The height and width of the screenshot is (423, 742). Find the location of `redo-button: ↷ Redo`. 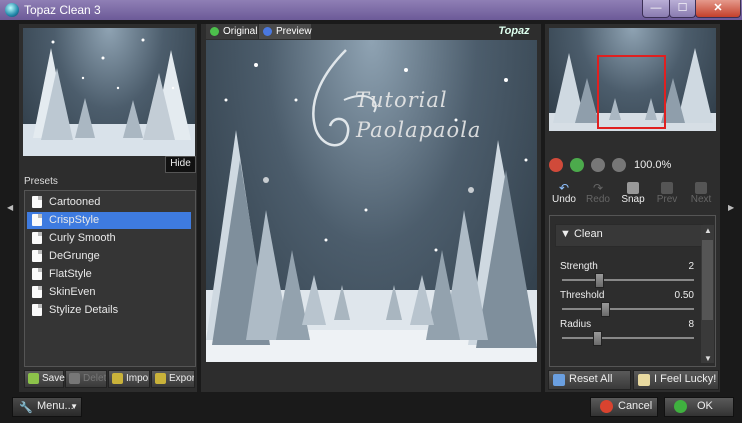

redo-button: ↷ Redo is located at coordinates (598, 195).